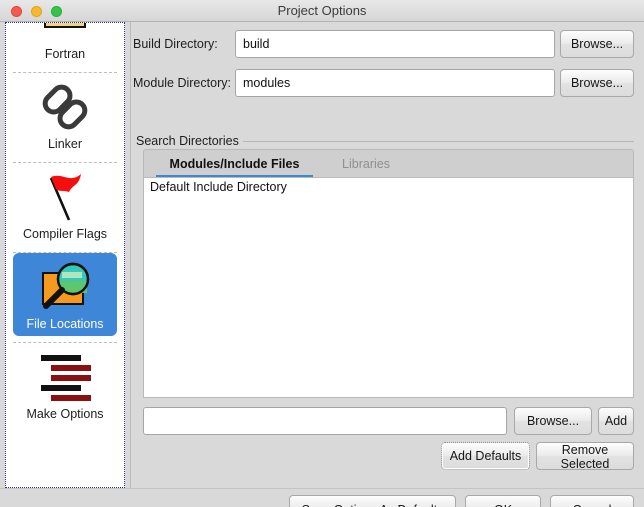  Describe the element at coordinates (395, 83) in the screenshot. I see `module-directory-input` at that location.